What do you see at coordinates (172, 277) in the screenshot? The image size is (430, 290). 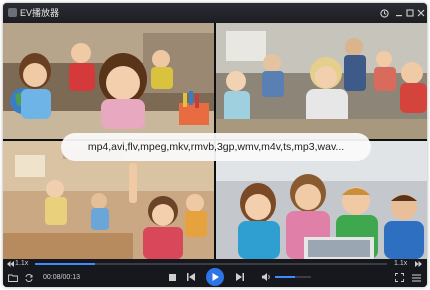 I see `stop-icon` at bounding box center [172, 277].